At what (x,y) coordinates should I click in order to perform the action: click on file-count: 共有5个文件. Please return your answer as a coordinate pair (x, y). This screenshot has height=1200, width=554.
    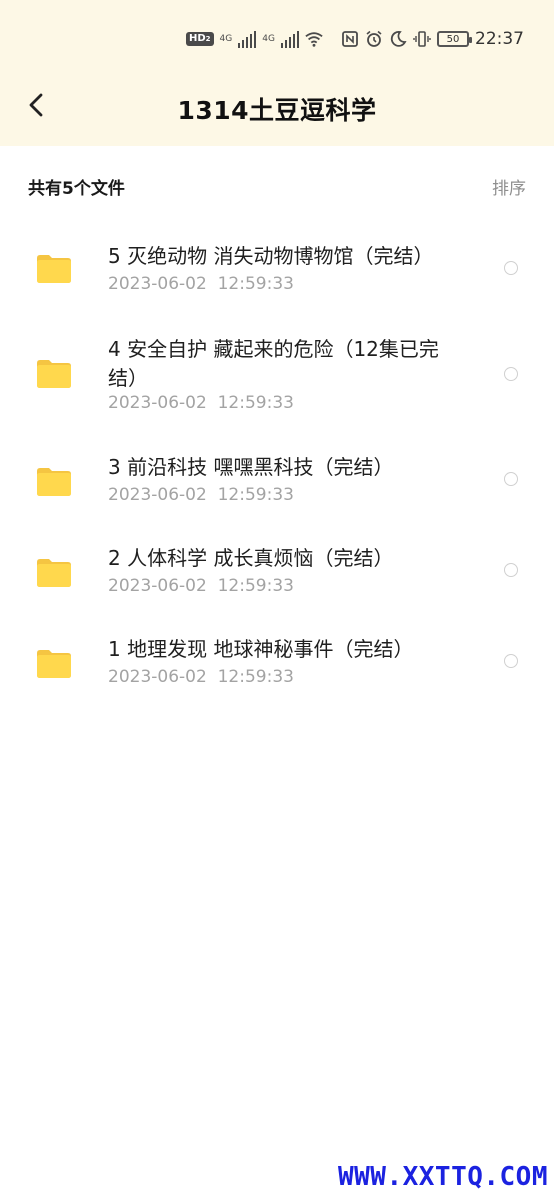
    Looking at the image, I should click on (76, 189).